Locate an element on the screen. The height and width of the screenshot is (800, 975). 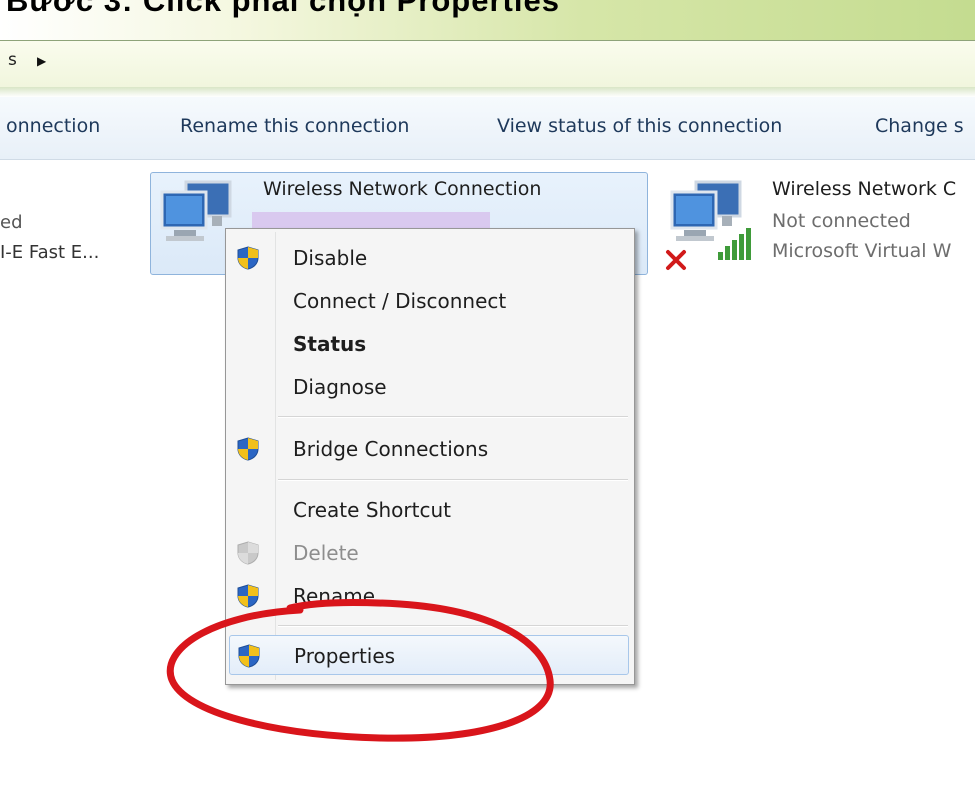
tile-adapter: Microsoft Virtual W is located at coordinates (862, 251).